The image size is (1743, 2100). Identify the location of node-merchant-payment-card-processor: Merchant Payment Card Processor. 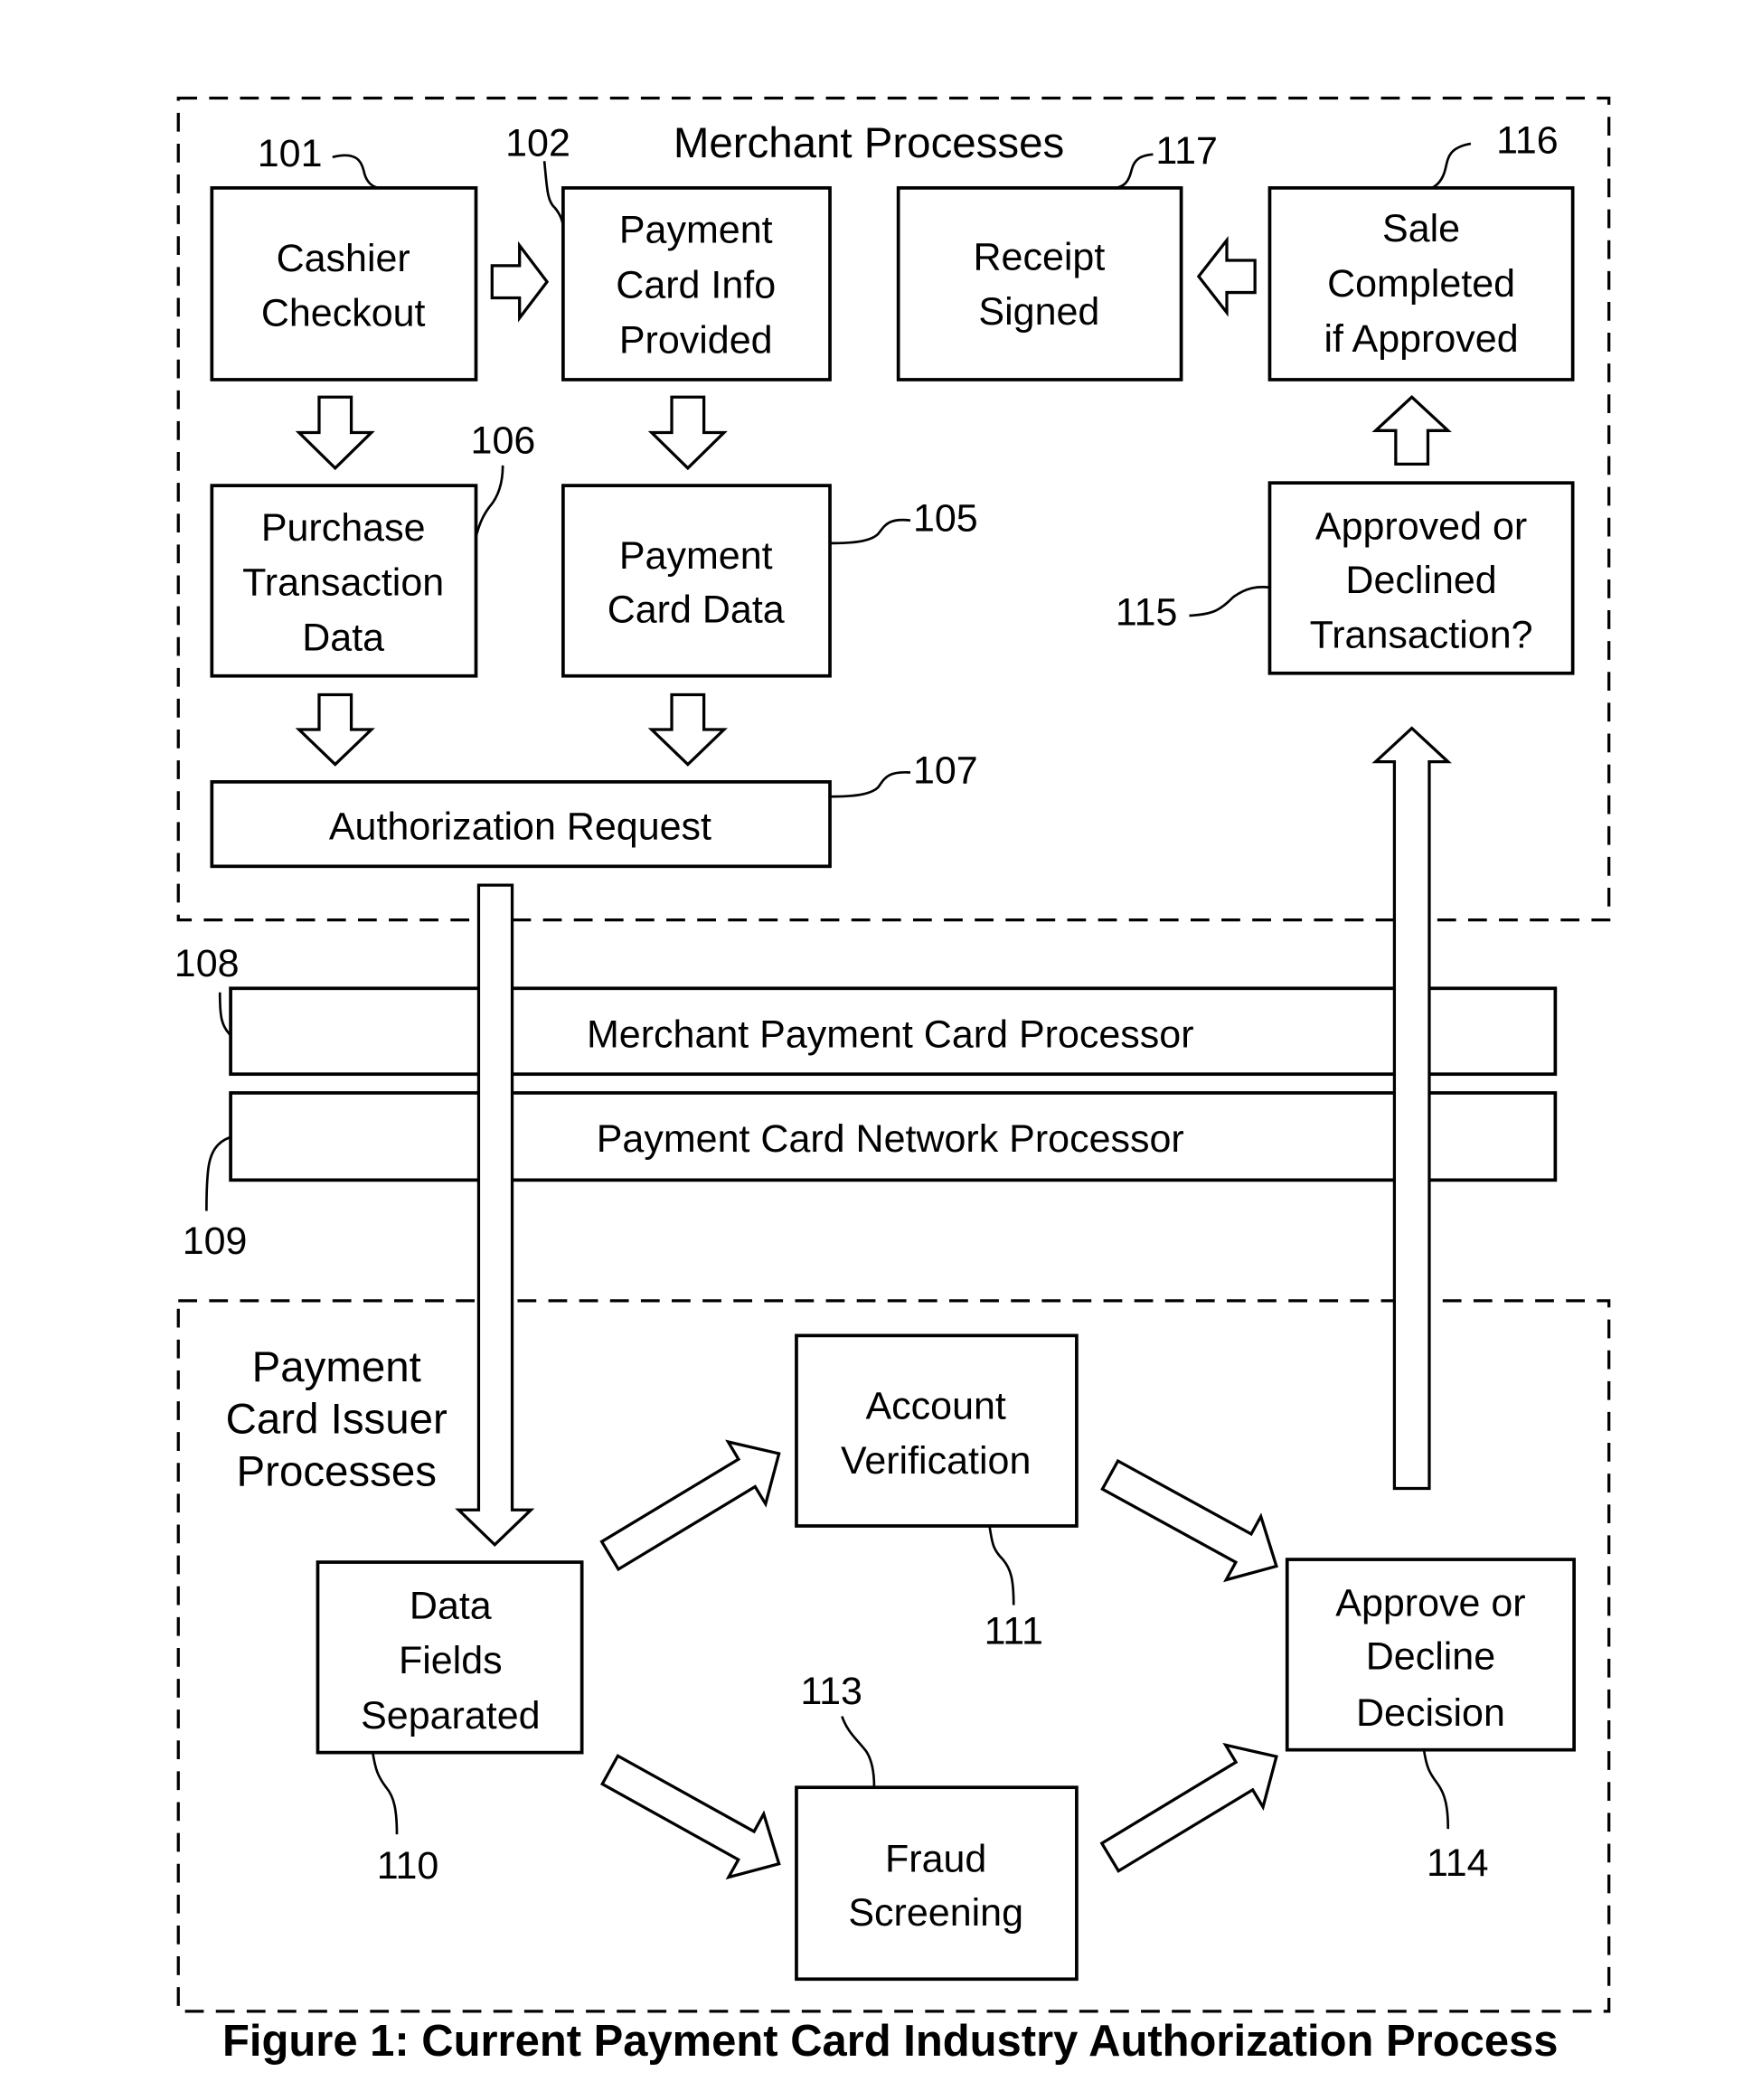
(893, 1031).